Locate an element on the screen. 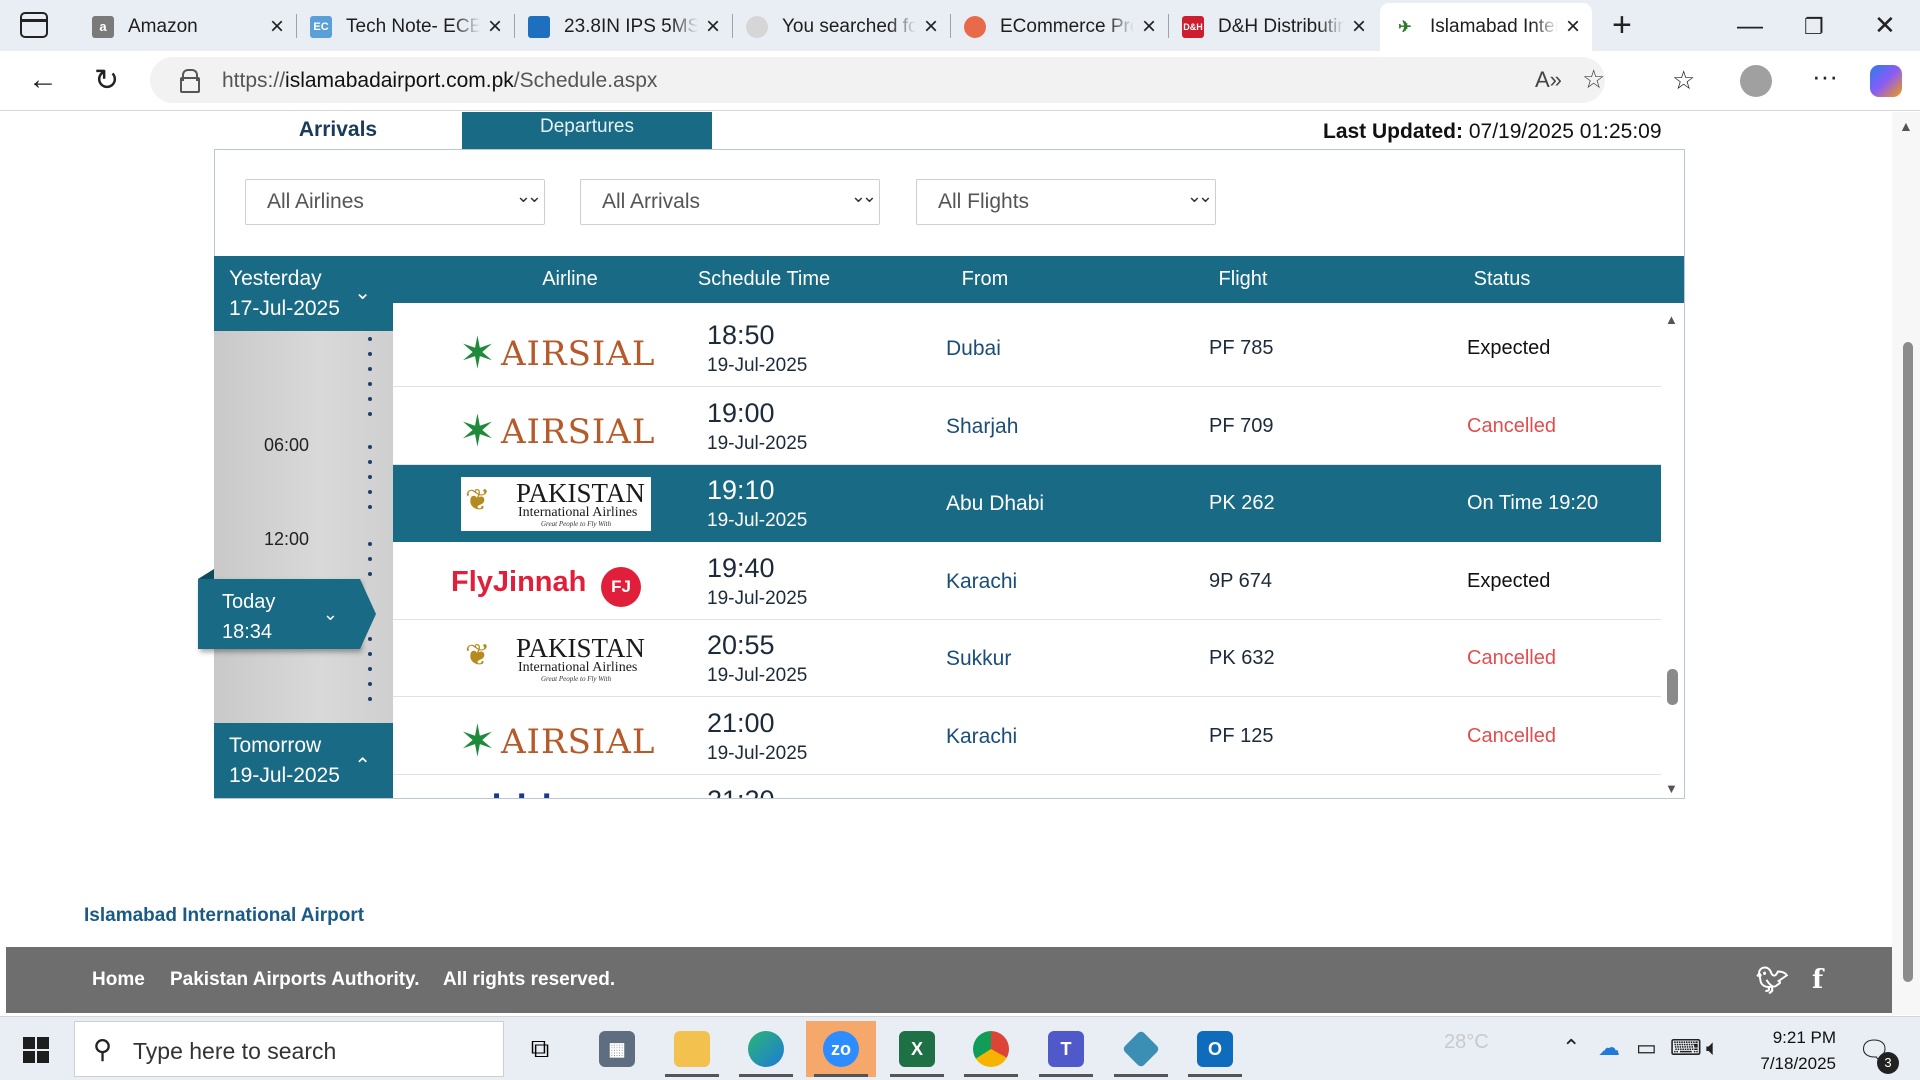 The height and width of the screenshot is (1080, 1920). excel-icon: X is located at coordinates (917, 1049).